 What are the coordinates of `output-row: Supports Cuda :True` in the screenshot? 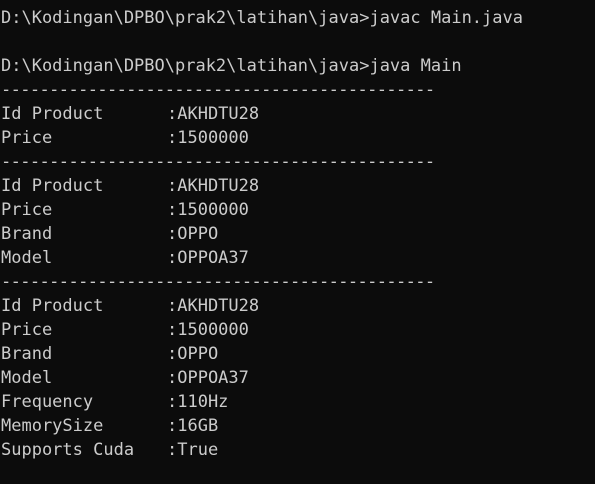 It's located at (297, 450).